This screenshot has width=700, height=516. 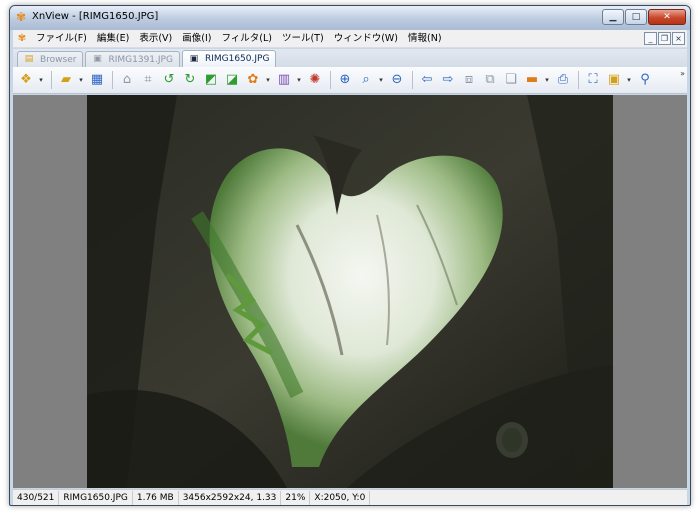 What do you see at coordinates (303, 39) in the screenshot?
I see `menu-tools: ツール(T)` at bounding box center [303, 39].